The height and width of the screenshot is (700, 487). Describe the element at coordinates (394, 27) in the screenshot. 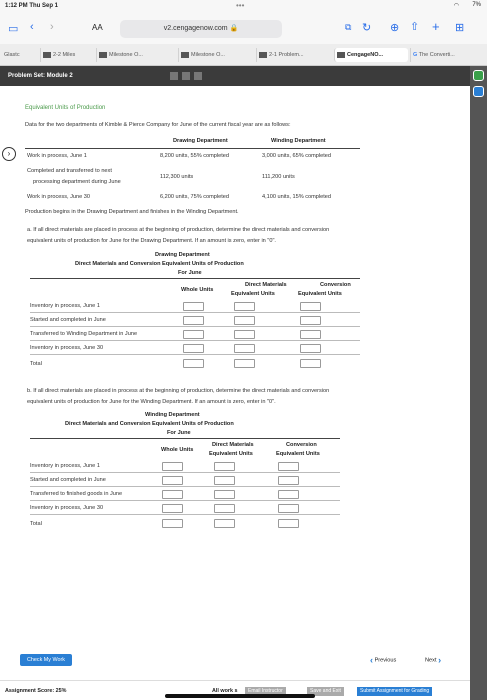

I see `download-icon: ⊕` at that location.